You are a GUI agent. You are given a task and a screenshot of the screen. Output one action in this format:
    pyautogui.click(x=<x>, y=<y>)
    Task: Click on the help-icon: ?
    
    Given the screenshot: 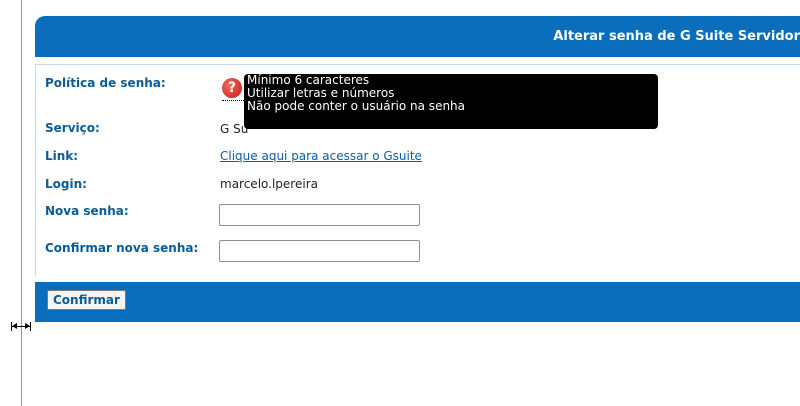 What is the action you would take?
    pyautogui.click(x=232, y=88)
    